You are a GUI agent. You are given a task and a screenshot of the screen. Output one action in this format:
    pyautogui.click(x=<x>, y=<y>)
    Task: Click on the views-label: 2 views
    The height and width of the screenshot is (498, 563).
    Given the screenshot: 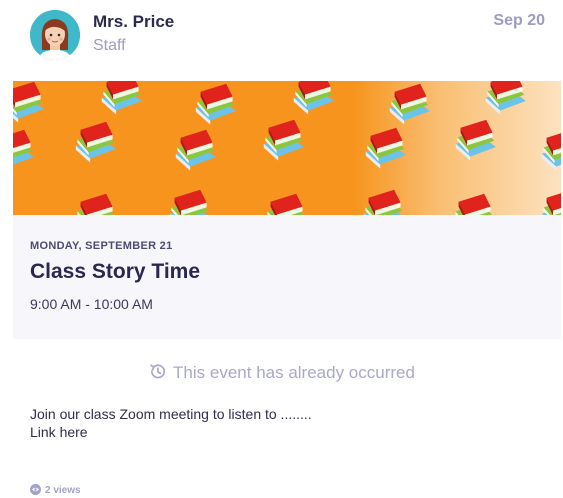 What is the action you would take?
    pyautogui.click(x=63, y=490)
    